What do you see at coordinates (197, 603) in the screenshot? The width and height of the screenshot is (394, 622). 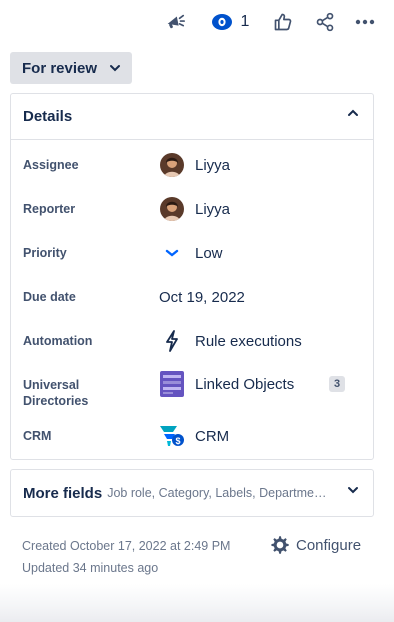 I see `footer-shadow` at bounding box center [197, 603].